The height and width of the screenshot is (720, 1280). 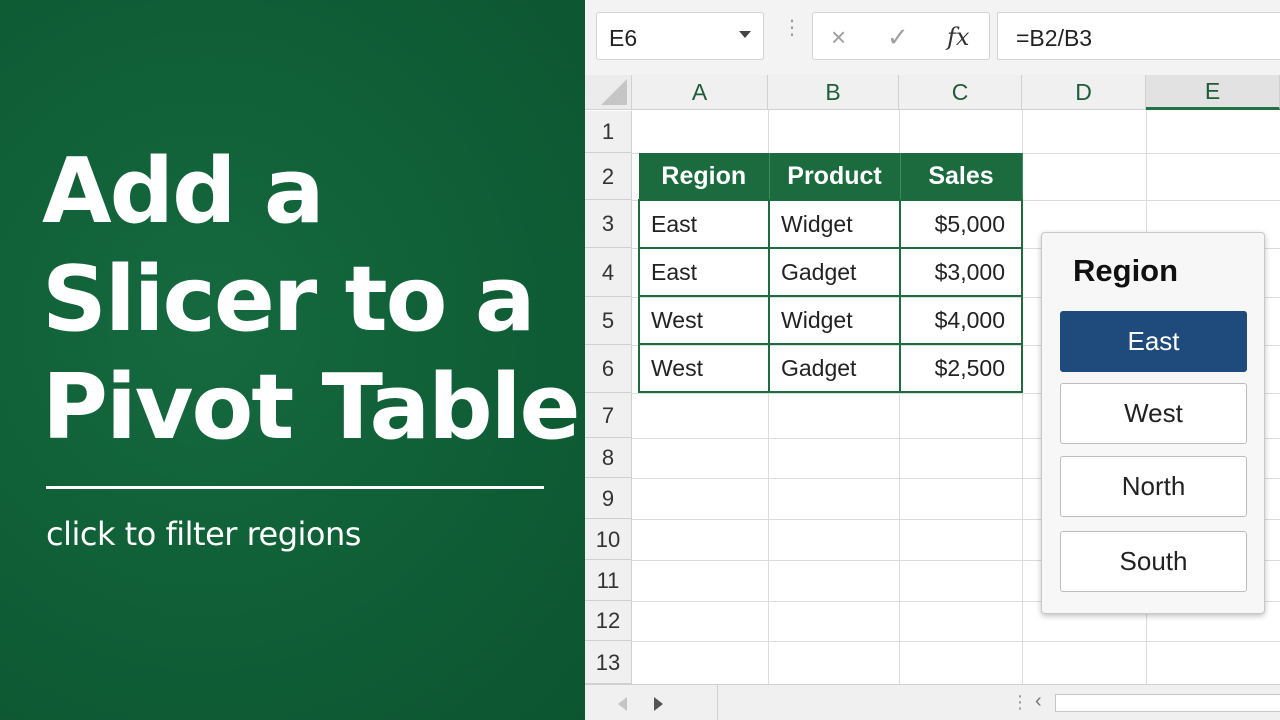 What do you see at coordinates (608, 621) in the screenshot?
I see `row-header-12: 12` at bounding box center [608, 621].